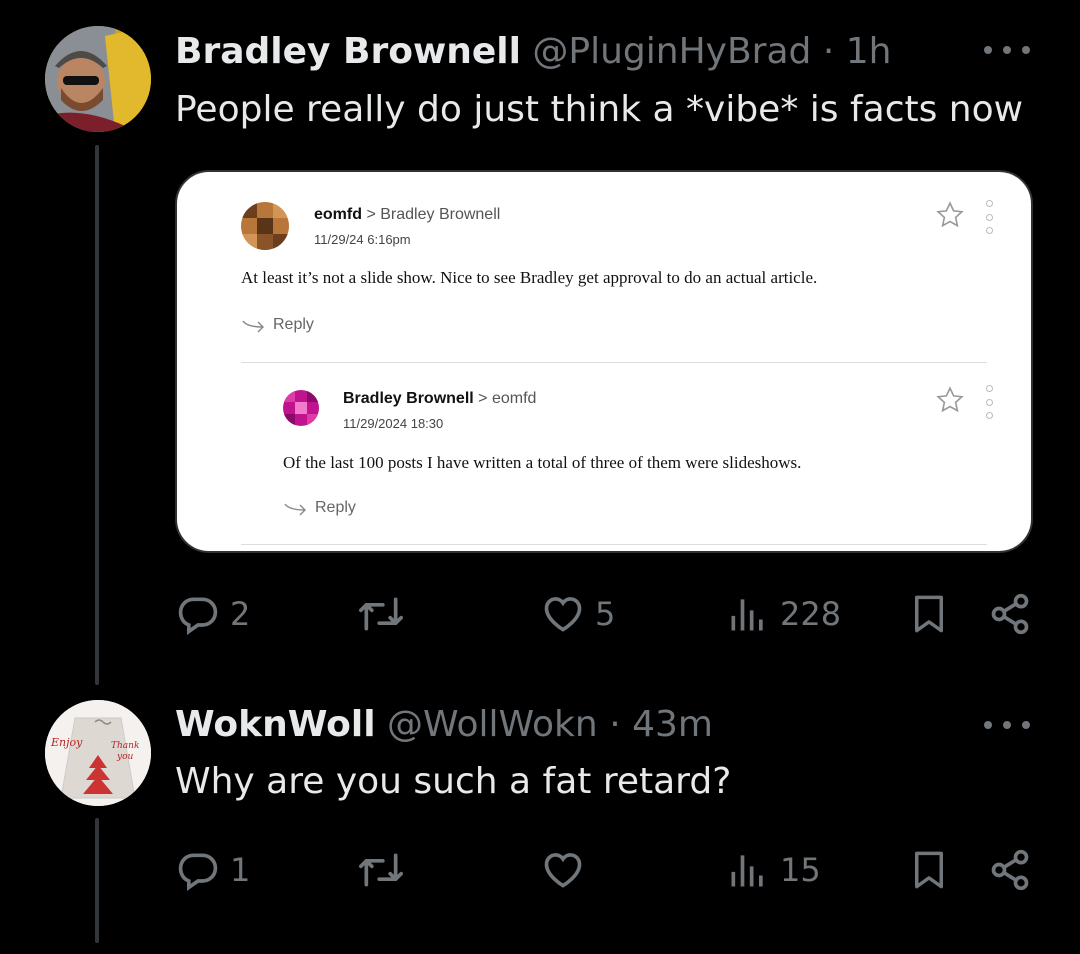  Describe the element at coordinates (800, 870) in the screenshot. I see `view-count: 15` at that location.